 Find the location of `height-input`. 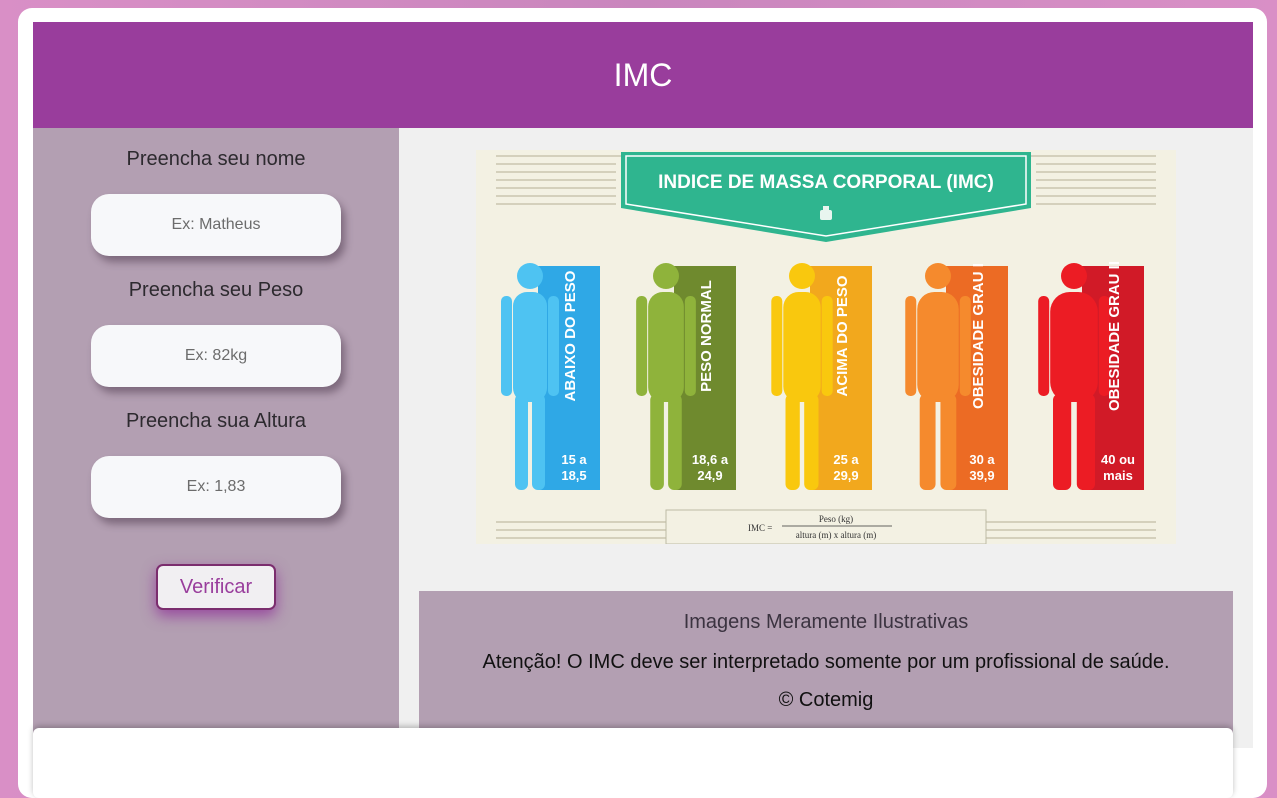

height-input is located at coordinates (216, 487).